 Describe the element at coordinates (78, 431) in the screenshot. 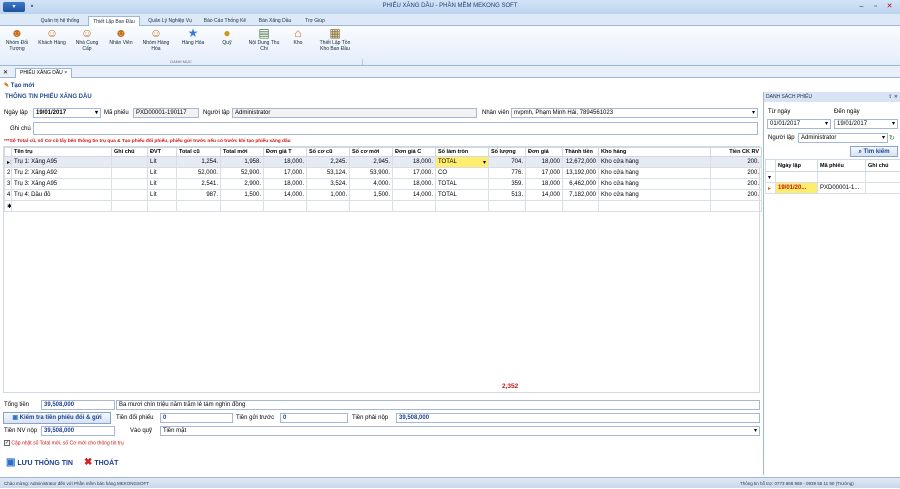

I see `paid-field: 39,508,000` at that location.